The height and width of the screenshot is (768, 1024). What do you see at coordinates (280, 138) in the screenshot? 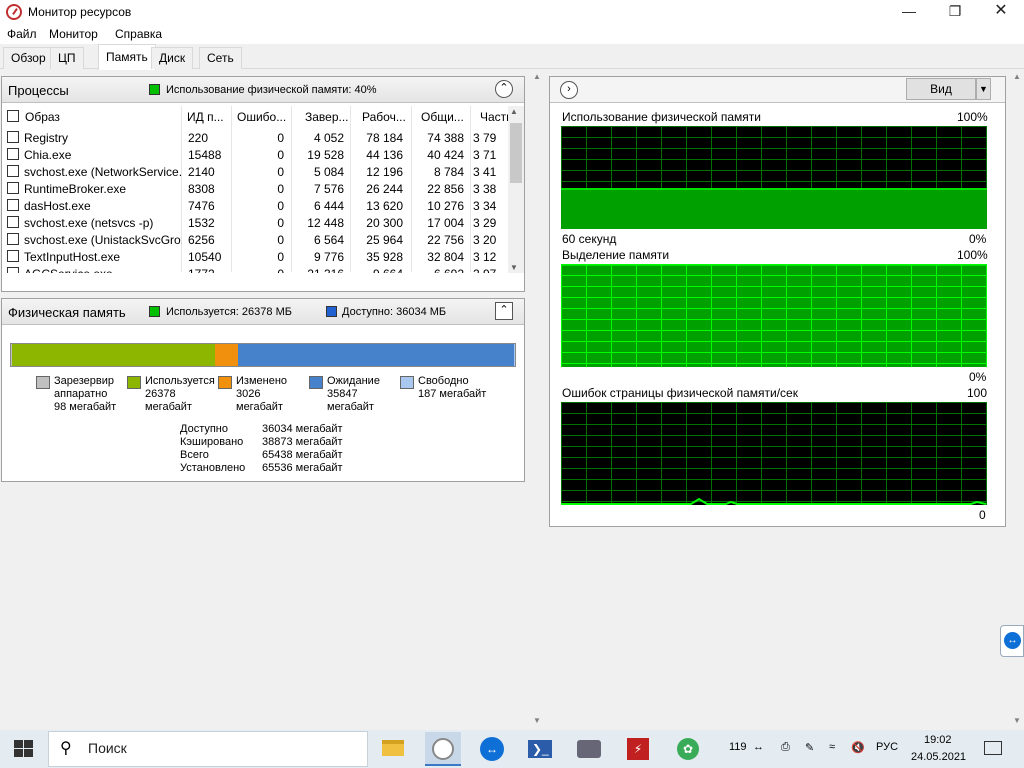
I see `process-value: 0` at bounding box center [280, 138].